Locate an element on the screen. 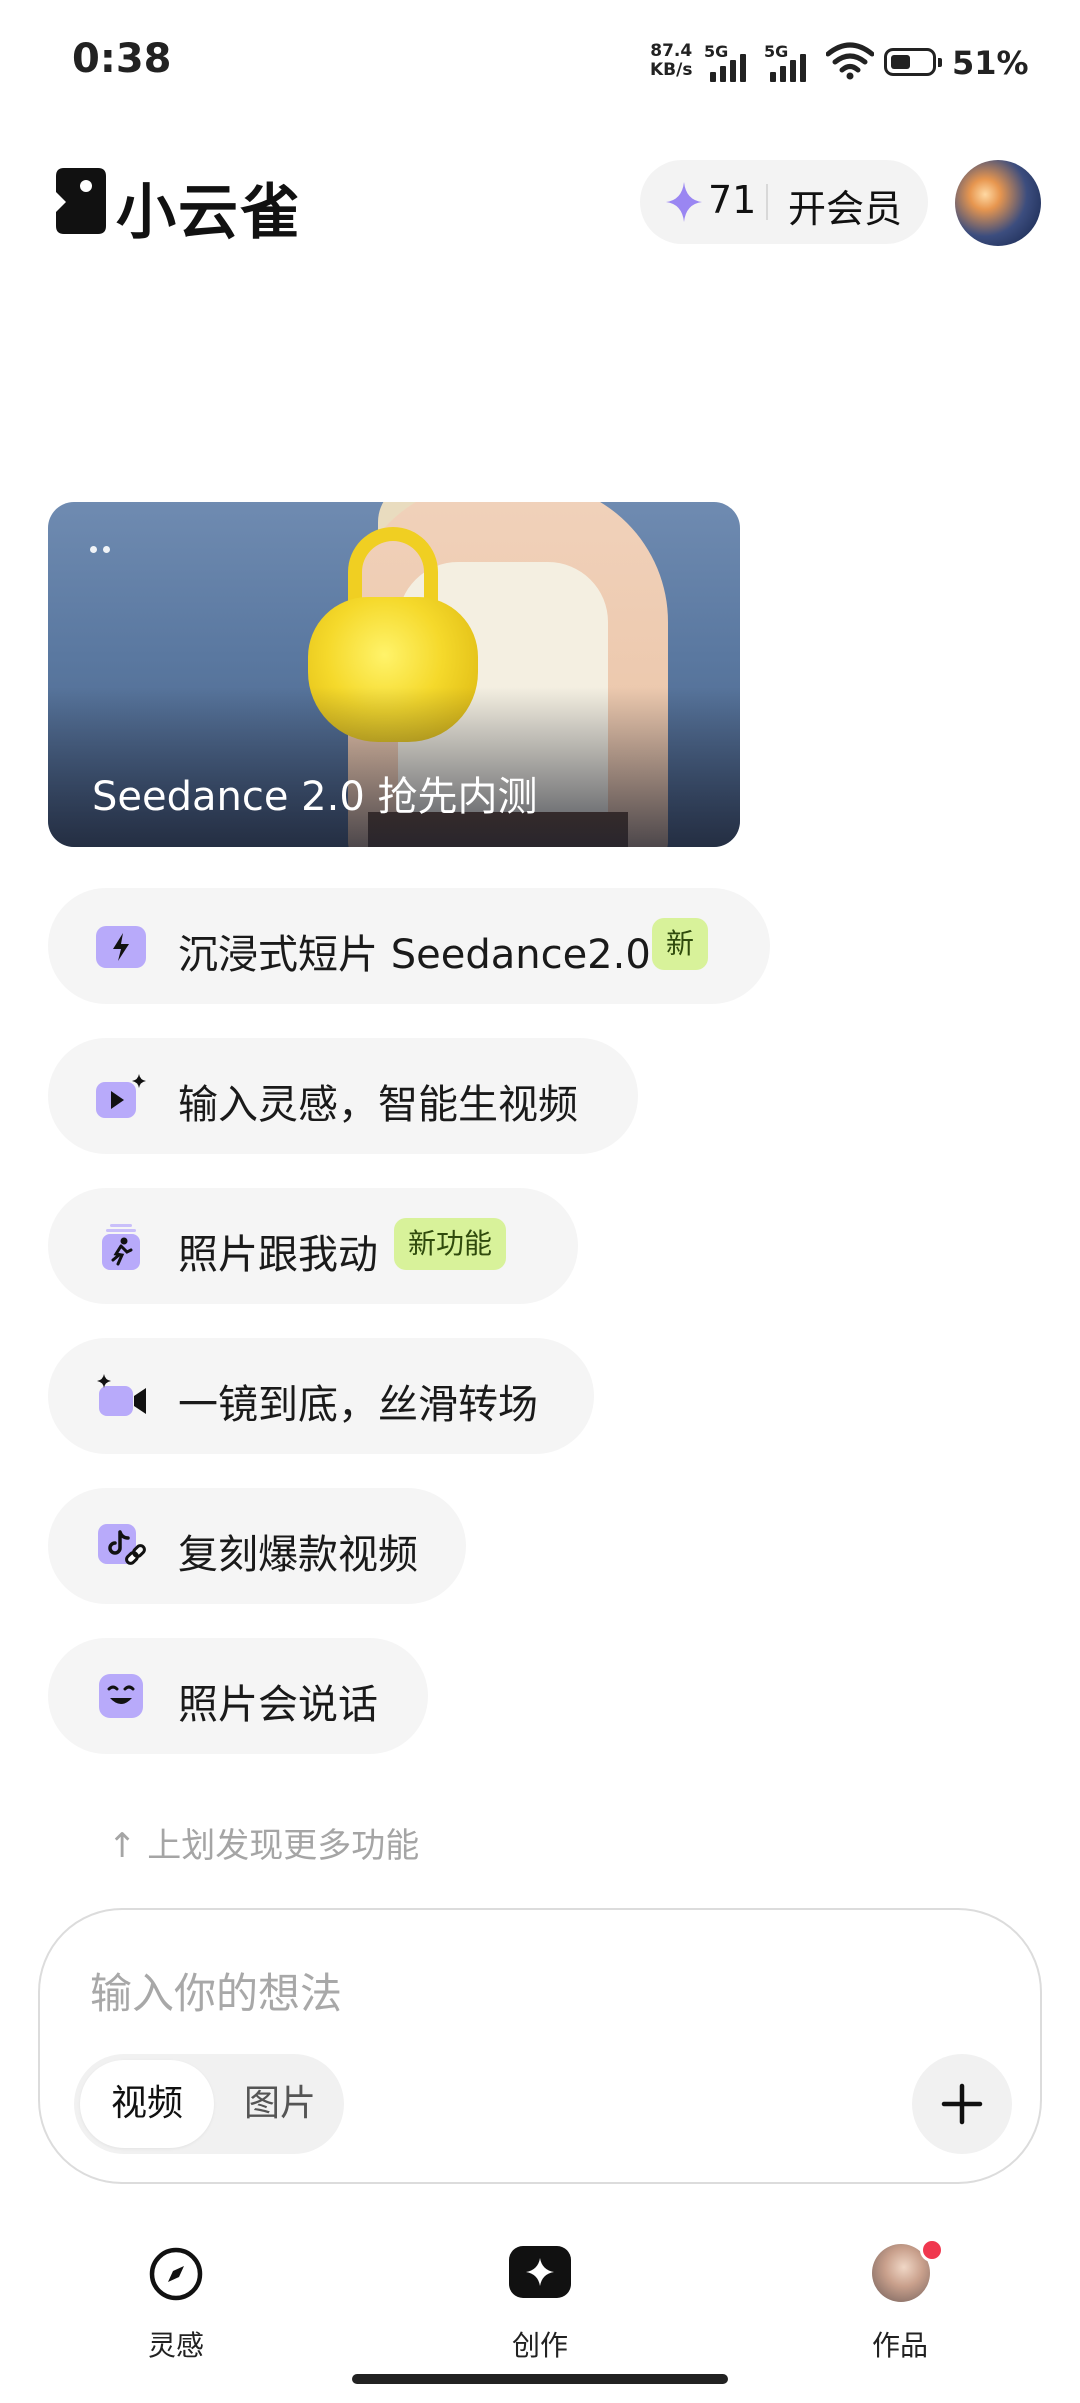  swipe-up-hint: ↑ 上划发现更多功能 is located at coordinates (264, 1846).